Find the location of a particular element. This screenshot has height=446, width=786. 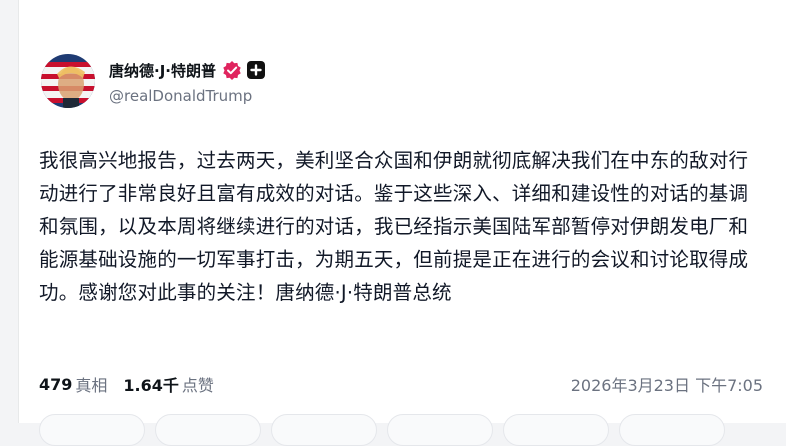

post-header: 唐纳德·J·特朗普 @realDonaldTrump is located at coordinates (153, 81).